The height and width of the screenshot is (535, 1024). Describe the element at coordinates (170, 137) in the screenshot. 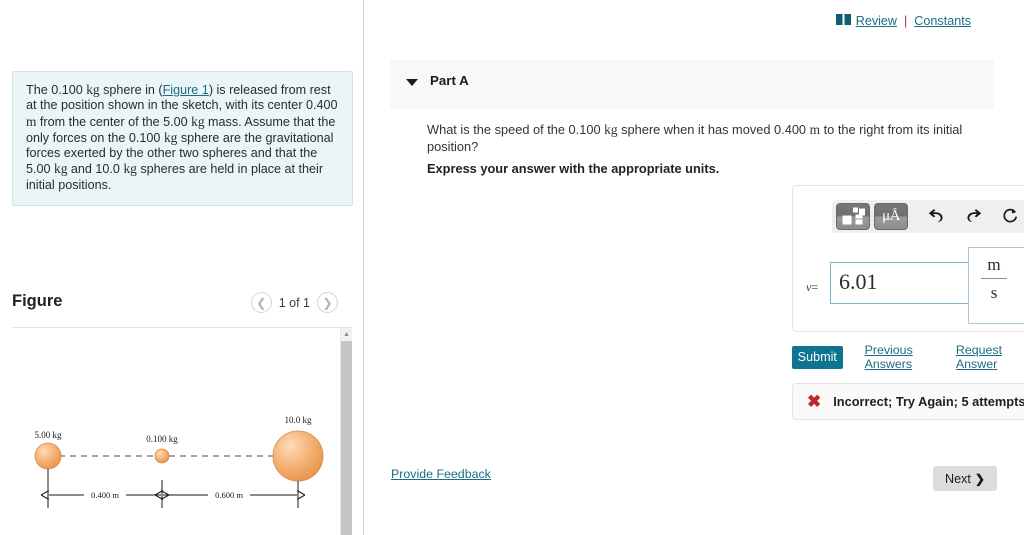

I see `unit-kg-3: kg` at that location.